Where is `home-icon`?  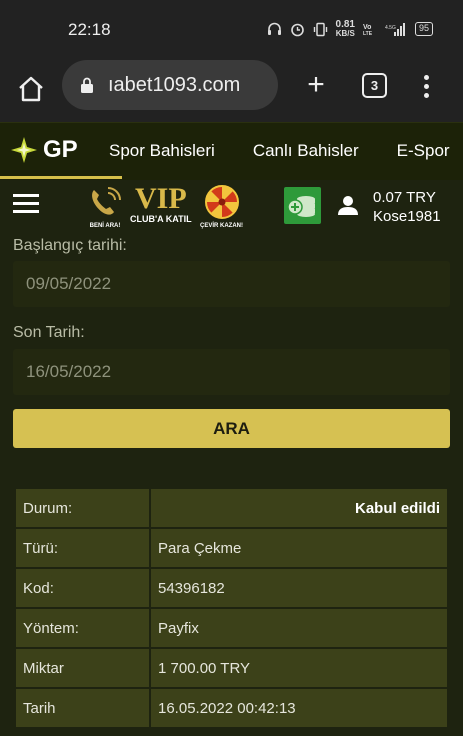 home-icon is located at coordinates (31, 89).